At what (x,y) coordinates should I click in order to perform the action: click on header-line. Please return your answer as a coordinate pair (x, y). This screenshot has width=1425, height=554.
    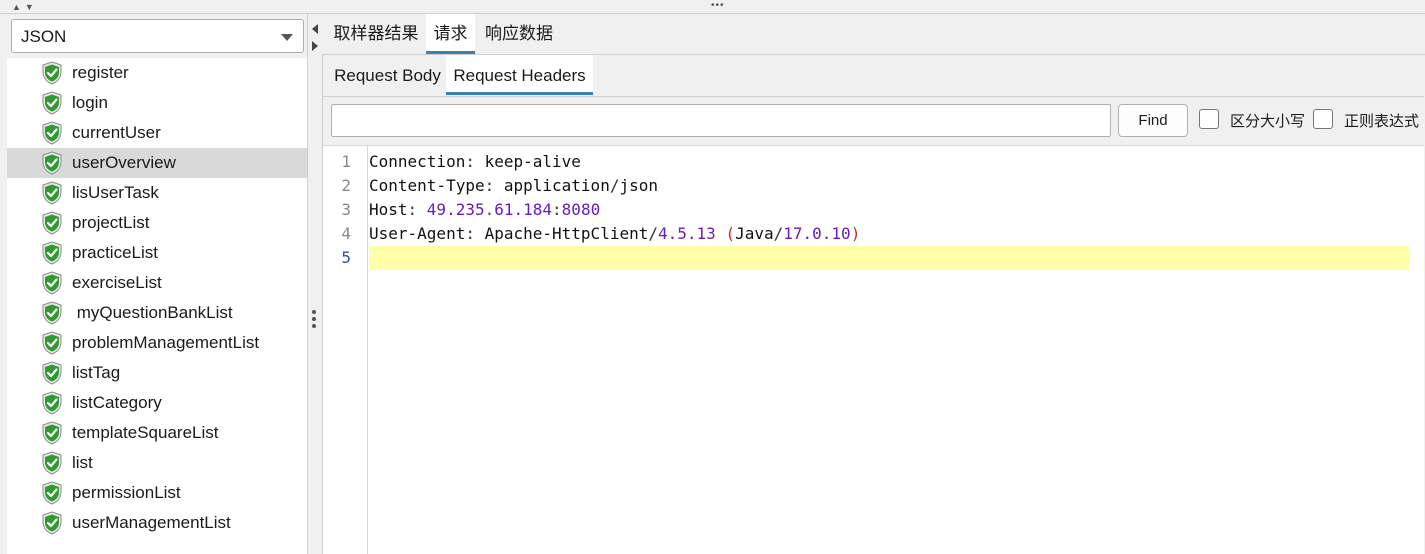
    Looking at the image, I should click on (889, 258).